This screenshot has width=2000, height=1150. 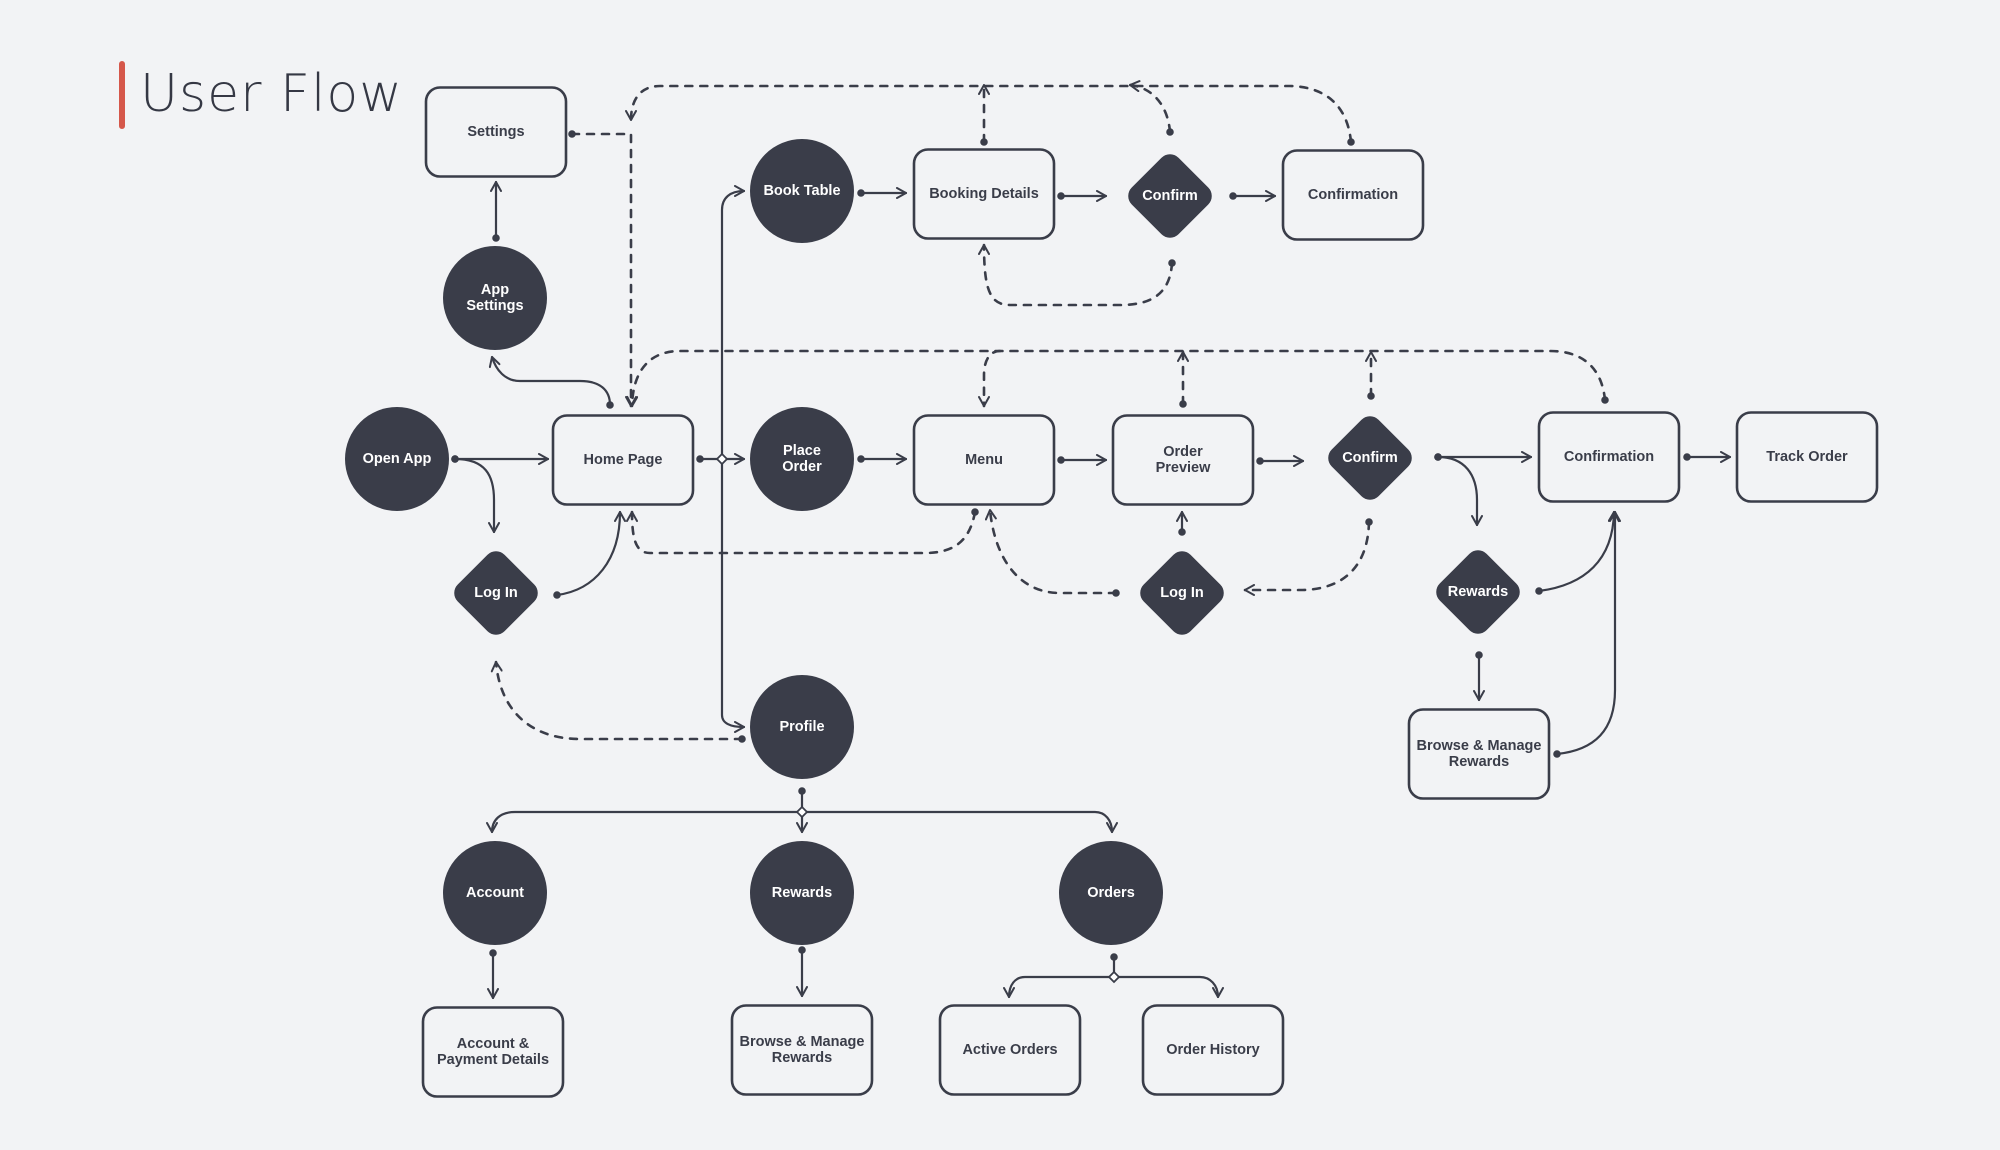 What do you see at coordinates (645, 822) in the screenshot?
I see `edge-profile-to-account` at bounding box center [645, 822].